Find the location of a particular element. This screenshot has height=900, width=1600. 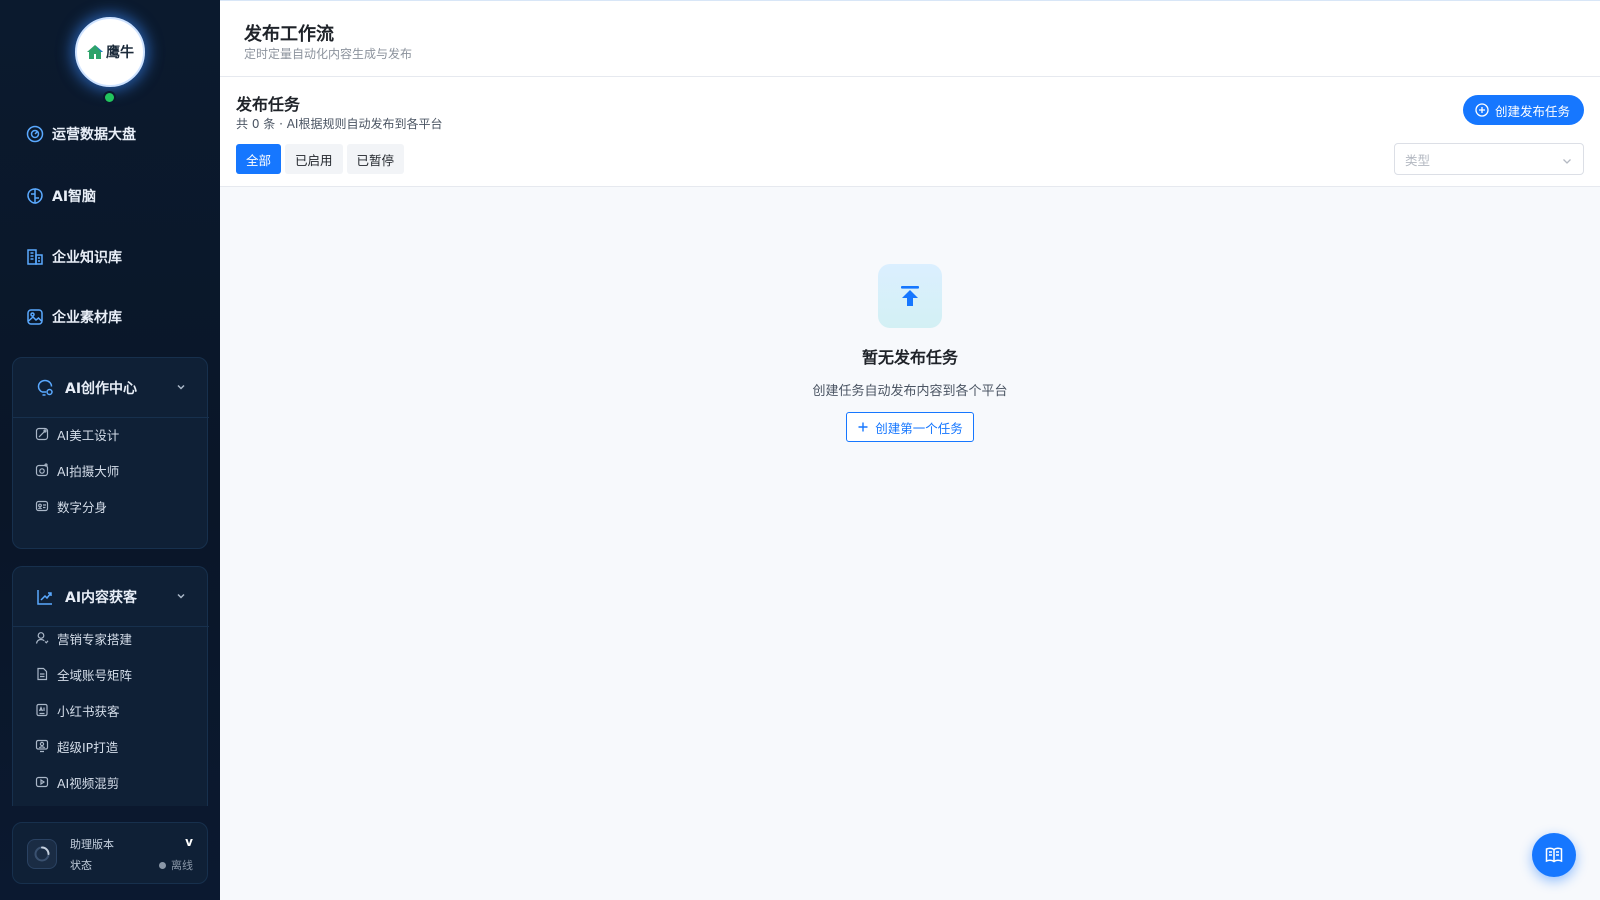

sidebar-item-ai-design: AI美工设计 is located at coordinates (77, 434).